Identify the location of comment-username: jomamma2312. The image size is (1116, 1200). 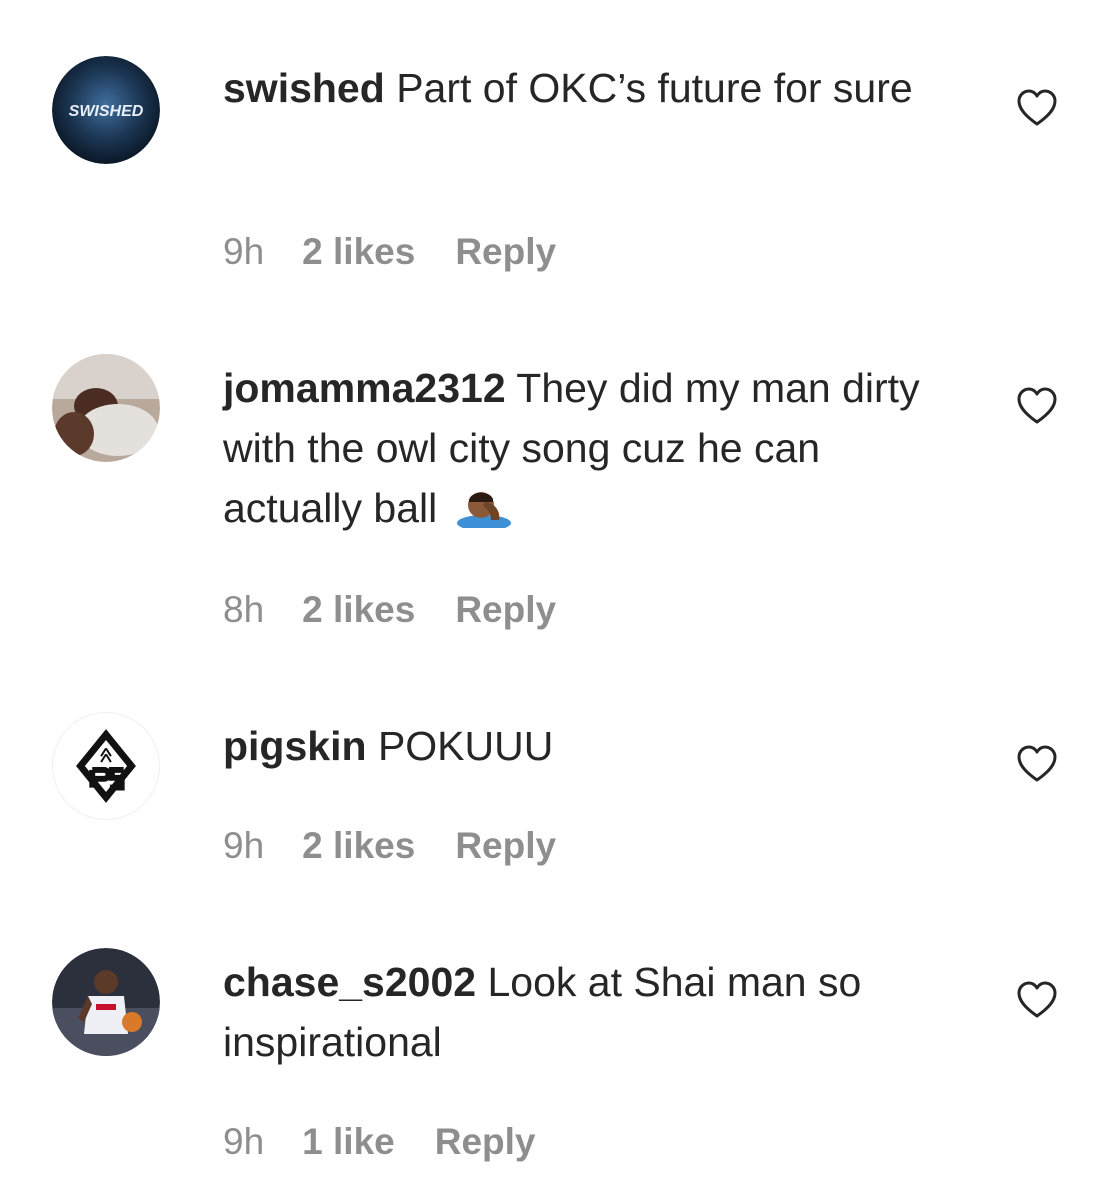
(364, 388).